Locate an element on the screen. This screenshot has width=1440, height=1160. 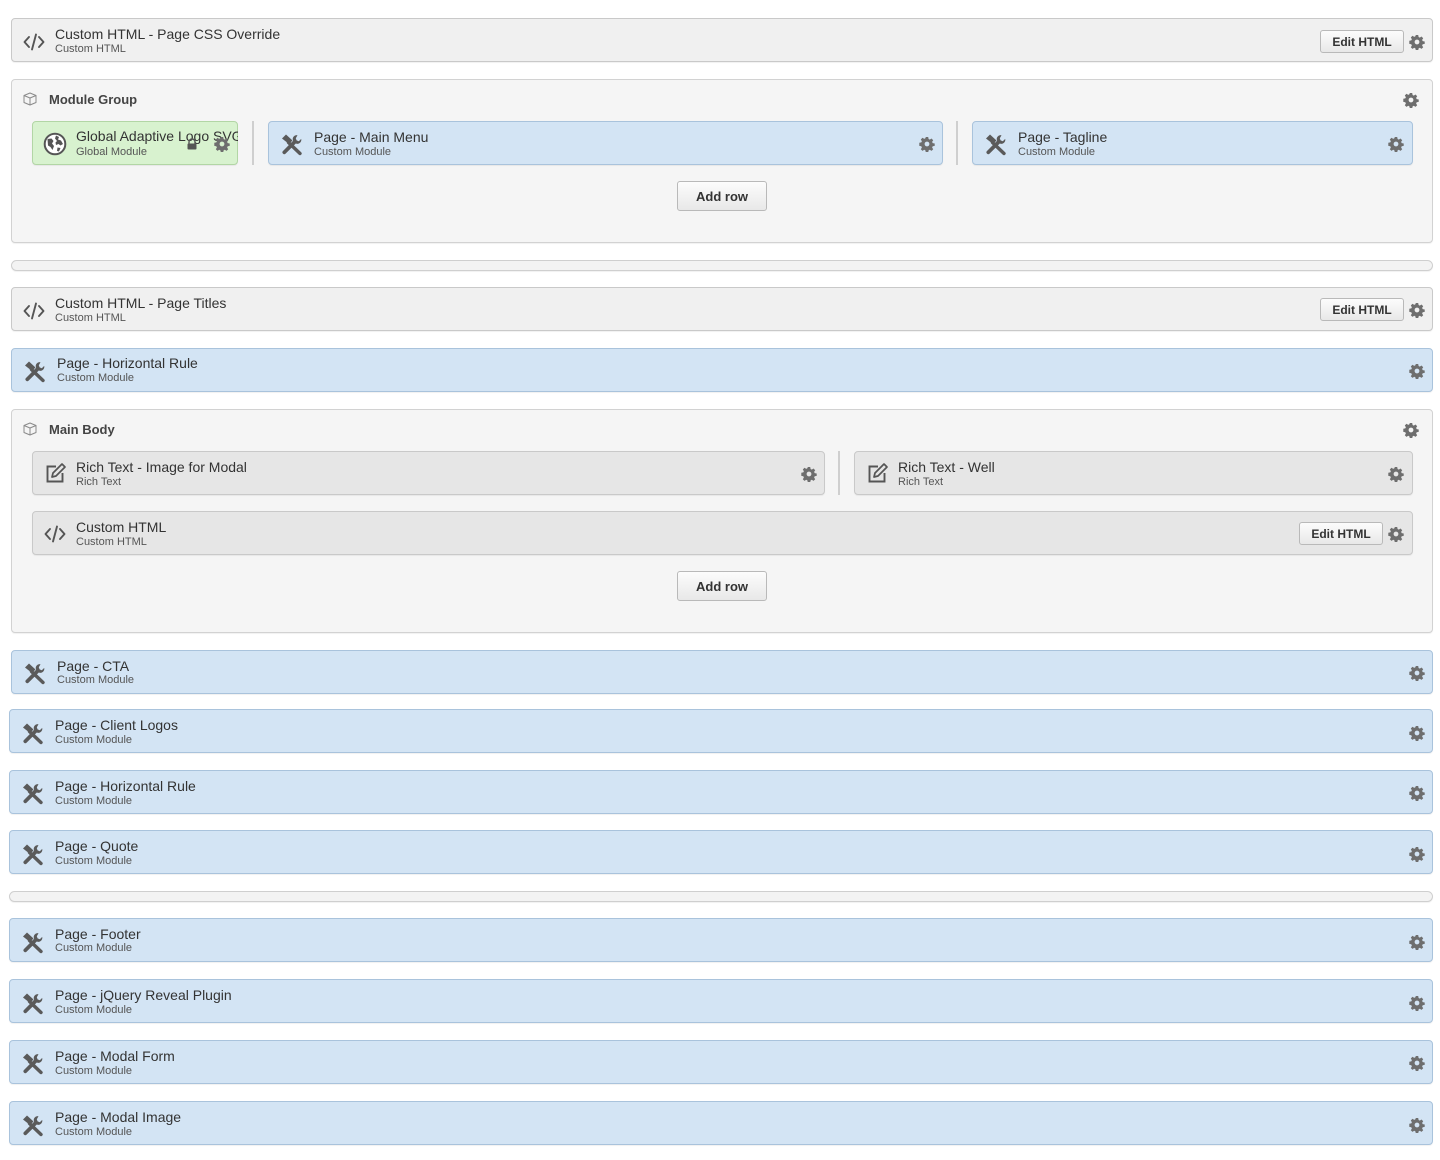
module-title: Page - Tagline is located at coordinates (1063, 137).